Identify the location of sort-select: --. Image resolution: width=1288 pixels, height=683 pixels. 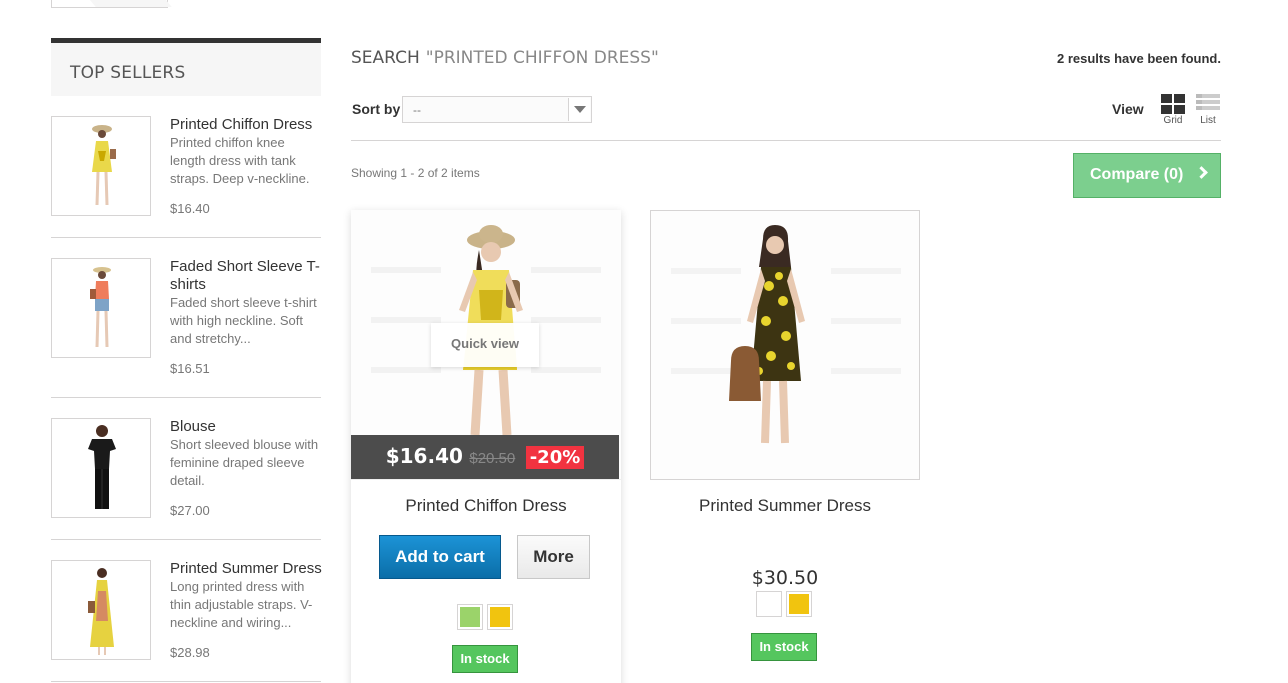
(497, 109).